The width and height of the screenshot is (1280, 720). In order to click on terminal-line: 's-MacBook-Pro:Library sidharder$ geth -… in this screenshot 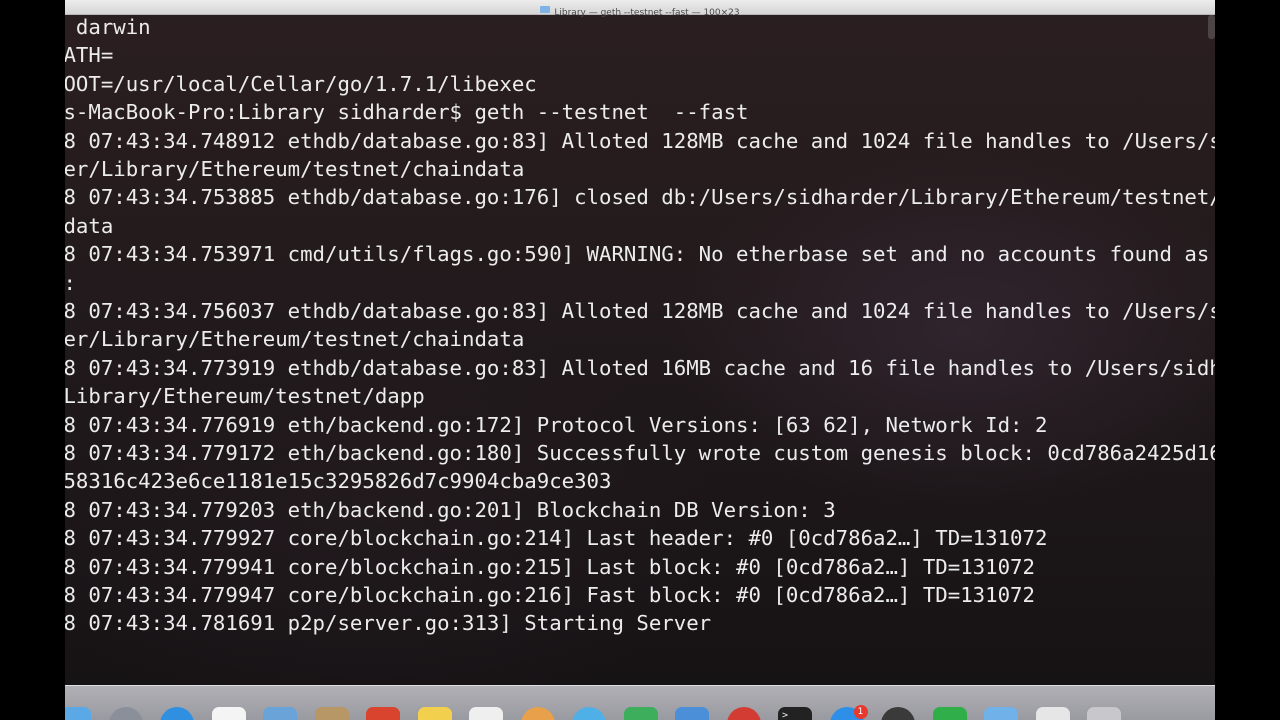, I will do `click(407, 112)`.